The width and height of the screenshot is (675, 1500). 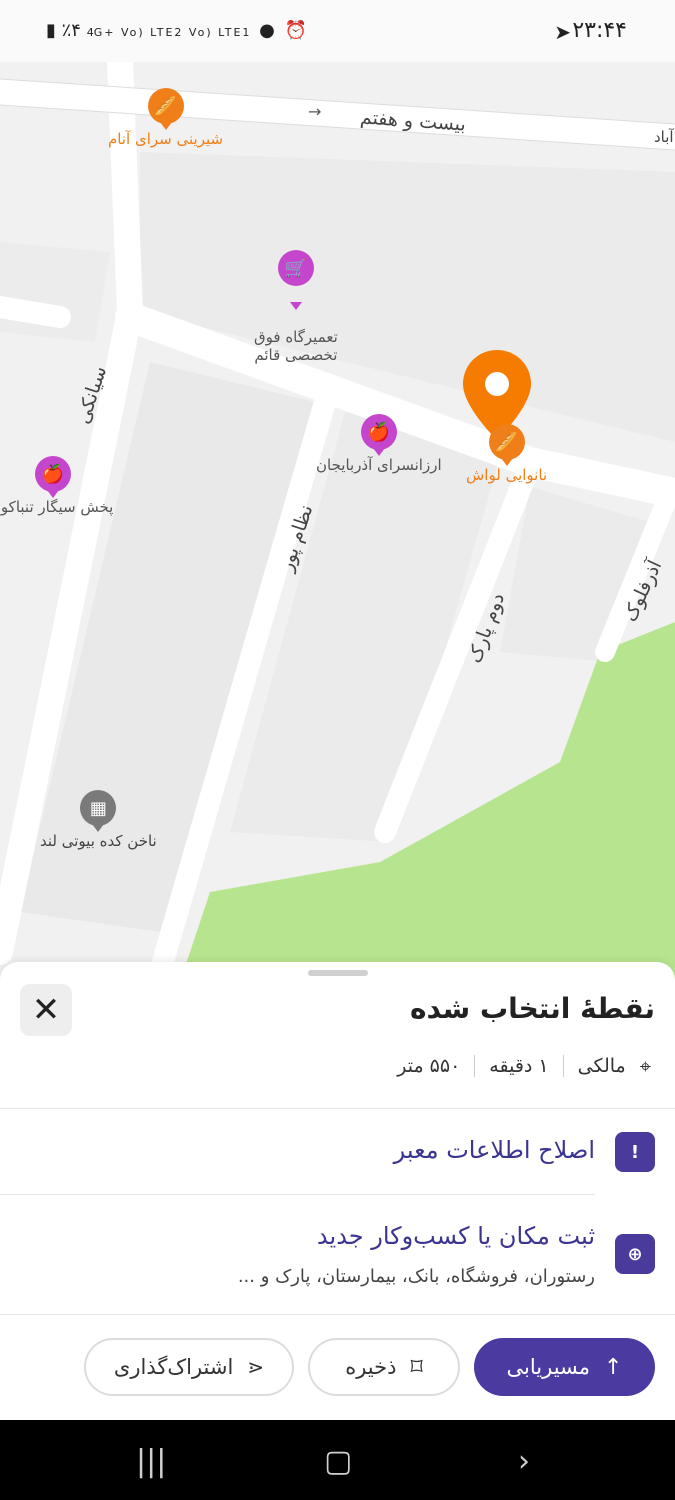 I want to click on fix-info-row: ! اصلاح اطلاعات معبر, so click(x=337, y=1151).